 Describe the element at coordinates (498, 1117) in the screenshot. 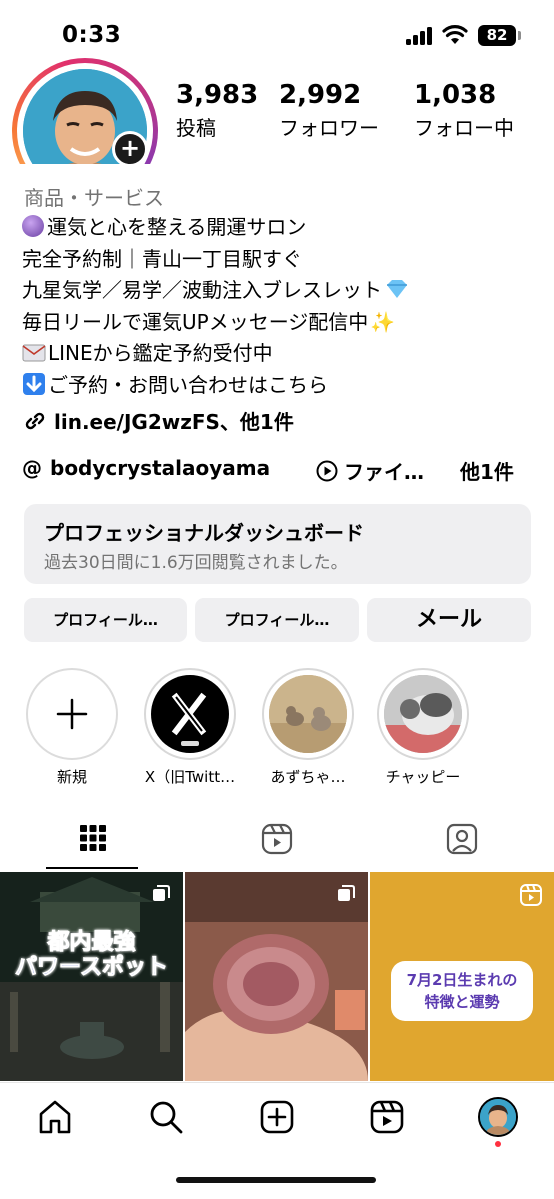

I see `profile-nav-avatar` at that location.